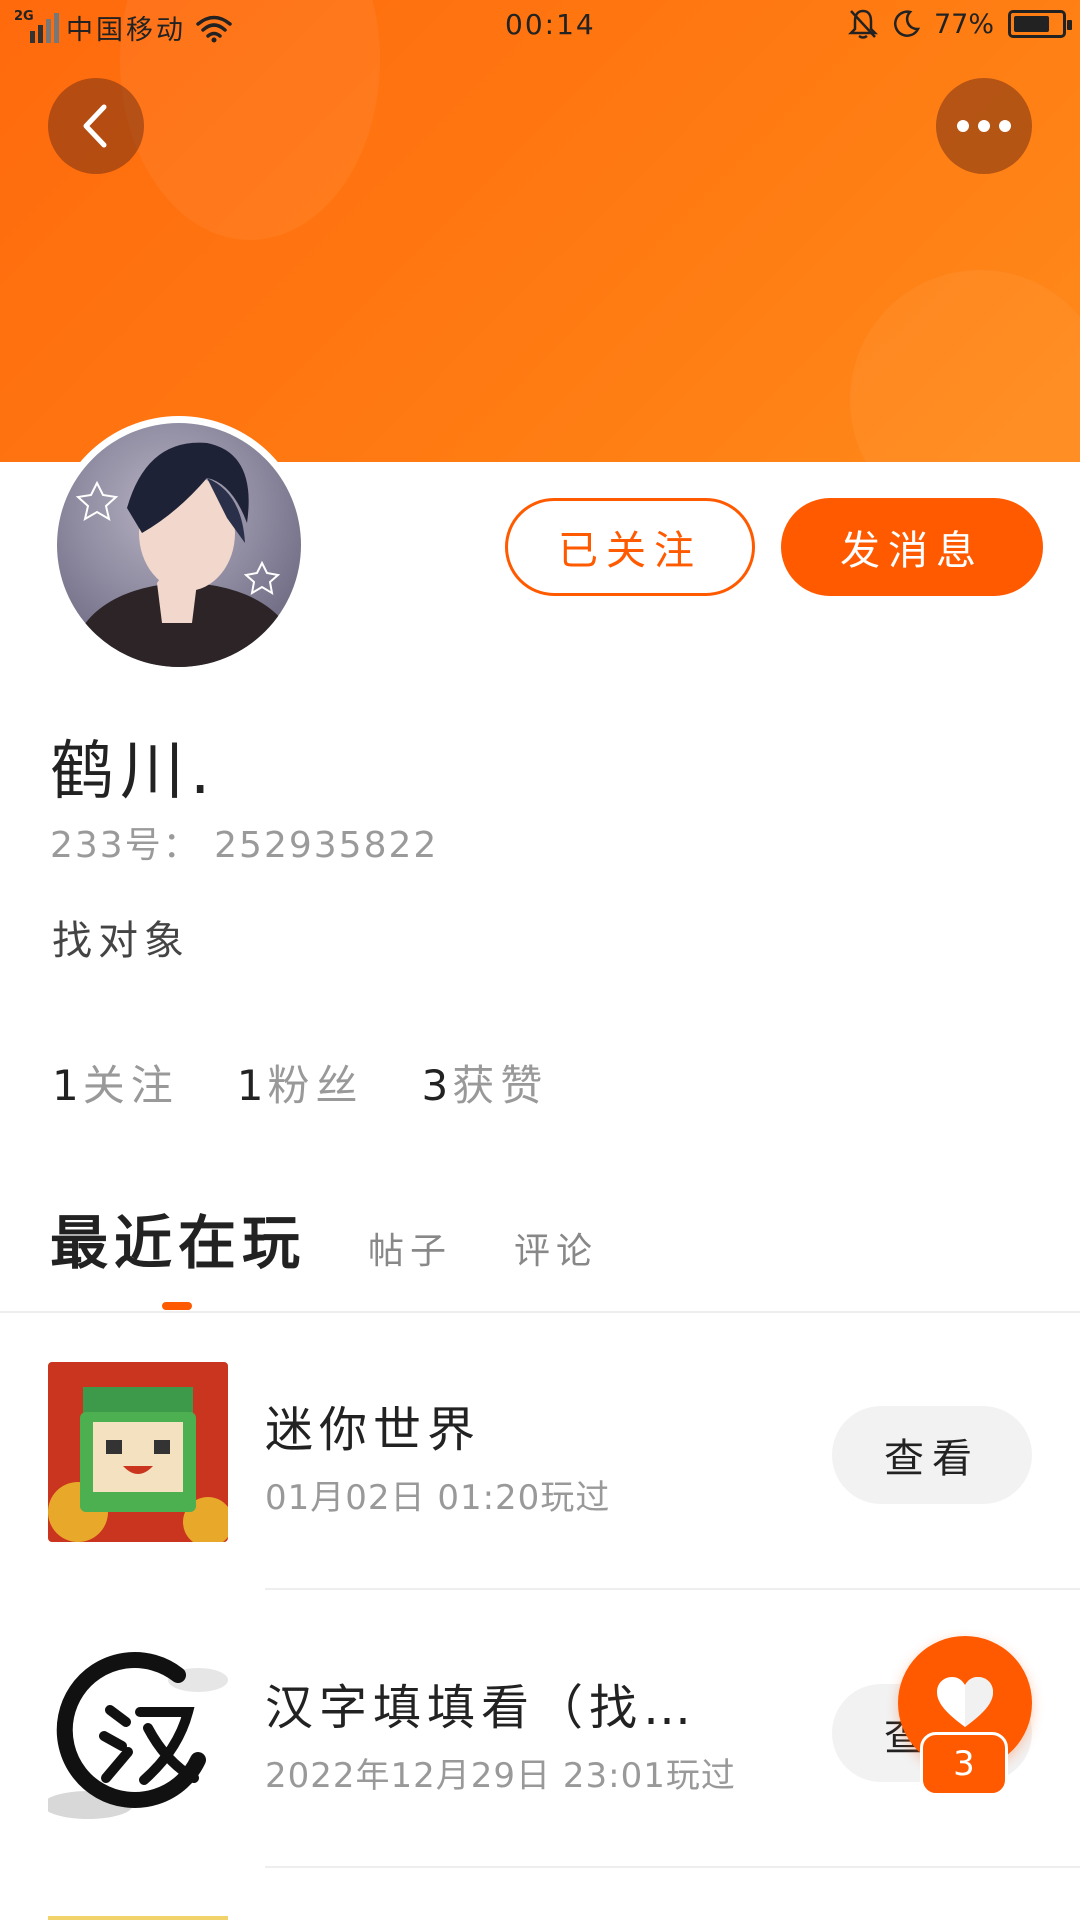  Describe the element at coordinates (435, 1085) in the screenshot. I see `stat-number: 3` at that location.